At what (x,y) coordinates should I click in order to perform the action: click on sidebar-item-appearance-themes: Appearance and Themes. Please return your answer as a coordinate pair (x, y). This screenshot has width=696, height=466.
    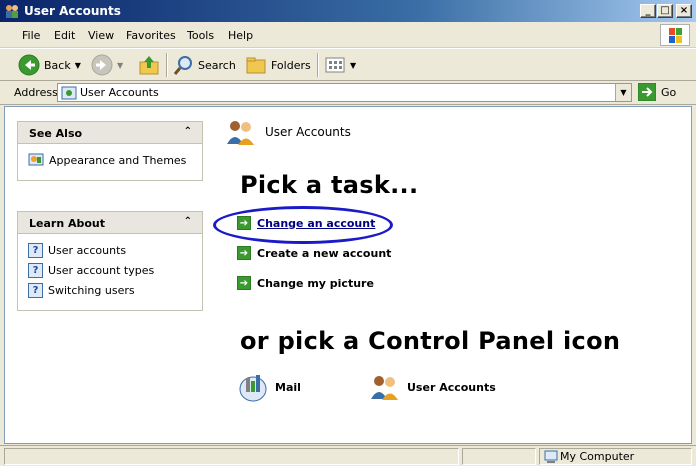
    Looking at the image, I should click on (115, 160).